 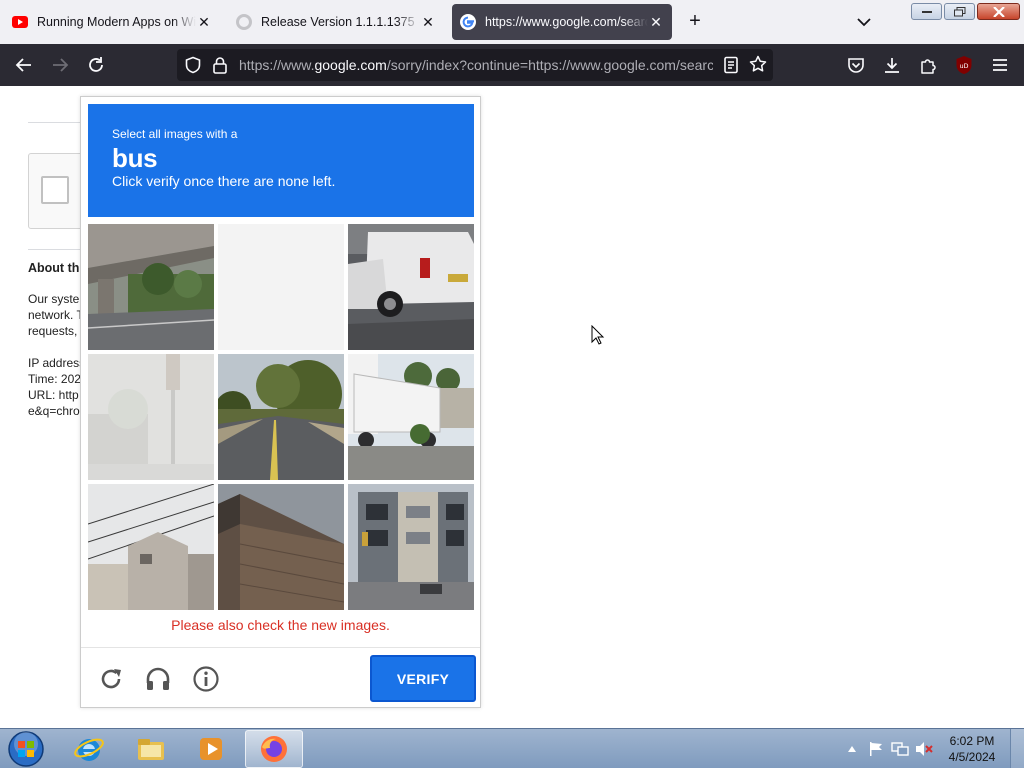 I want to click on app-menu-button, so click(x=1000, y=65).